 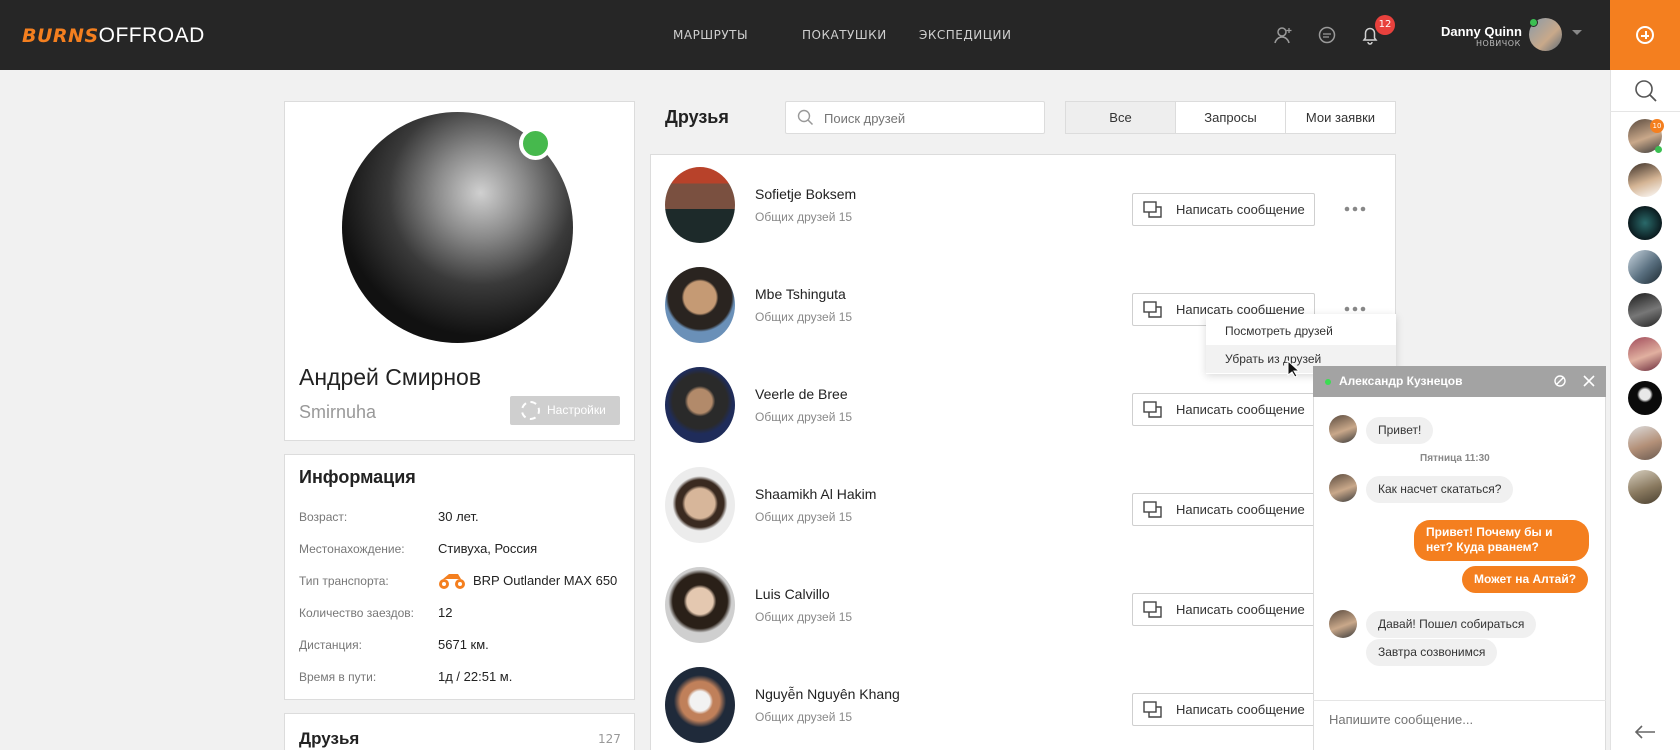 I want to click on filter-all: Все, so click(x=1120, y=117).